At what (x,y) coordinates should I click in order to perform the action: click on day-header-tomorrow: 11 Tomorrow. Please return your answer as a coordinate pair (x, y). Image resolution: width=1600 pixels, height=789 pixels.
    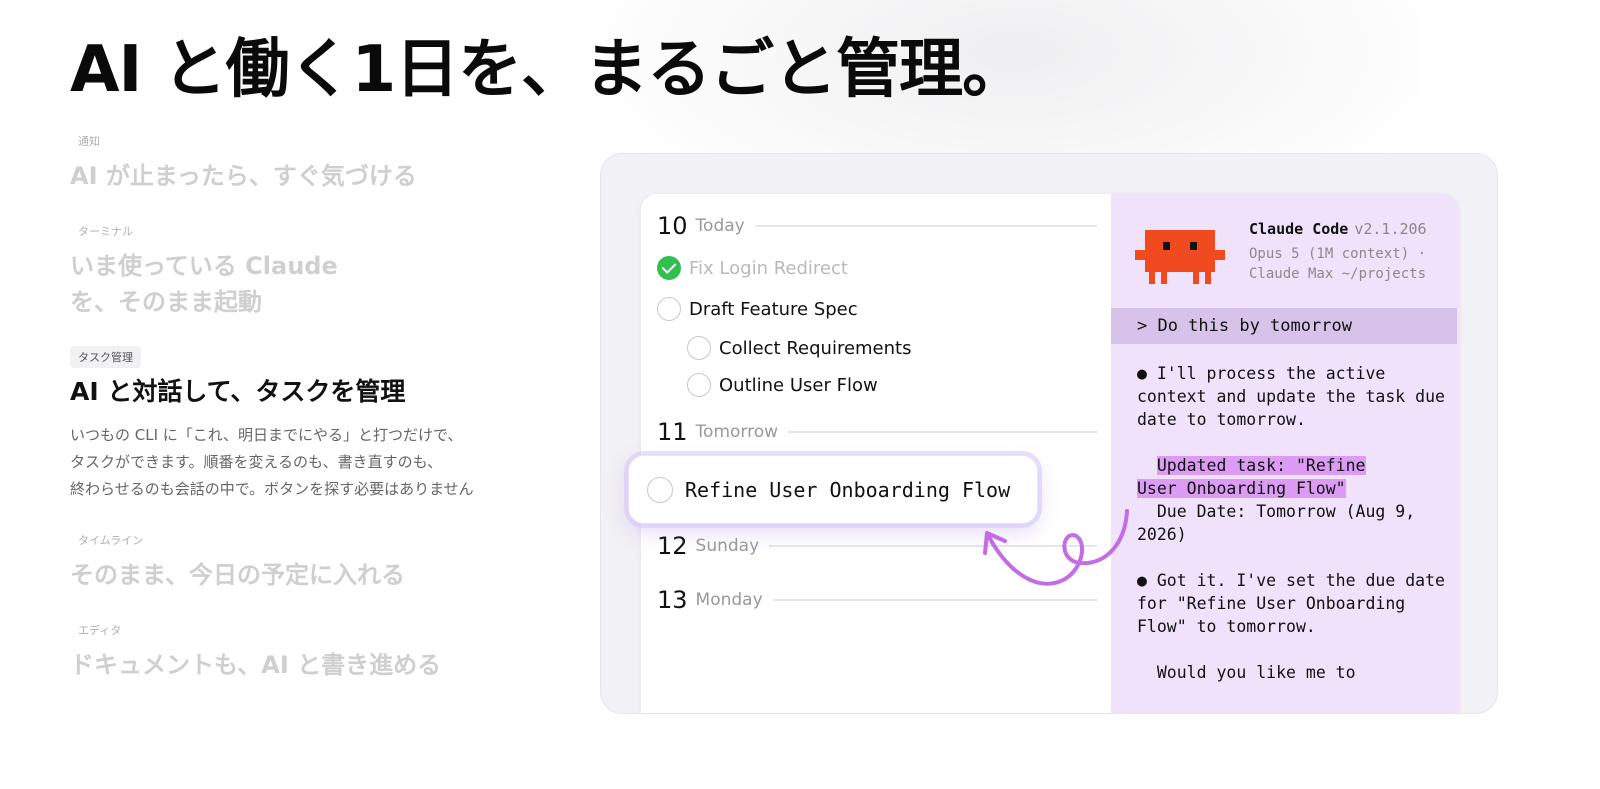
    Looking at the image, I should click on (877, 432).